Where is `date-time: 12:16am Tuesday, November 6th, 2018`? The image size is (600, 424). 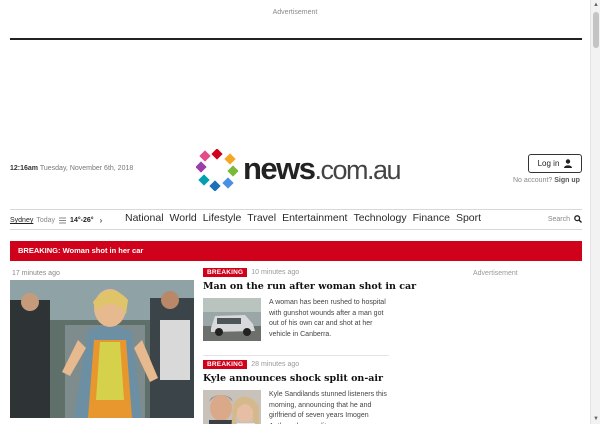
date-time: 12:16am Tuesday, November 6th, 2018 is located at coordinates (71, 168).